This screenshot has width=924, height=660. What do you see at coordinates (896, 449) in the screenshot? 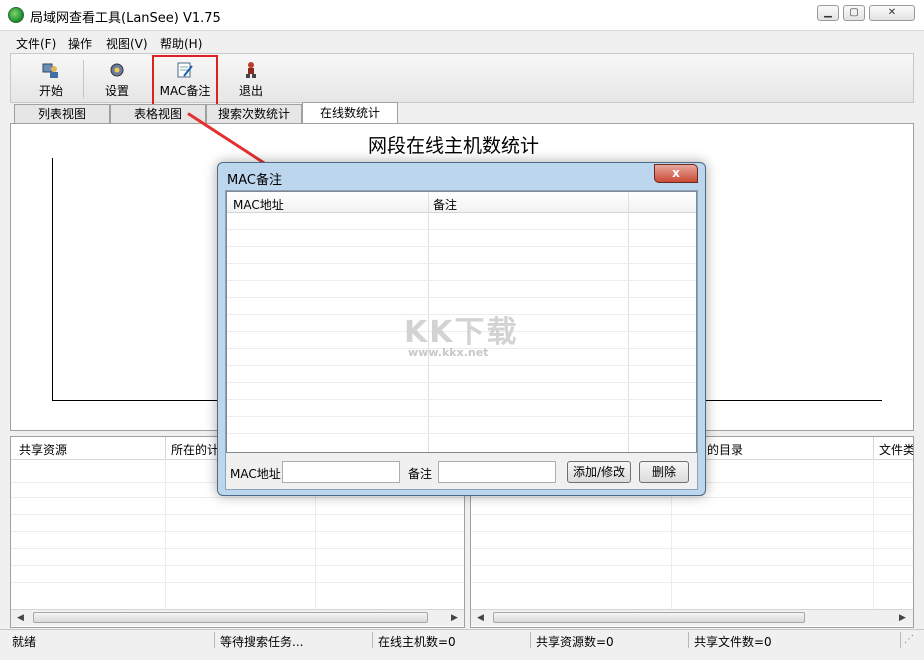
I see `column-file-type: 文件类` at bounding box center [896, 449].